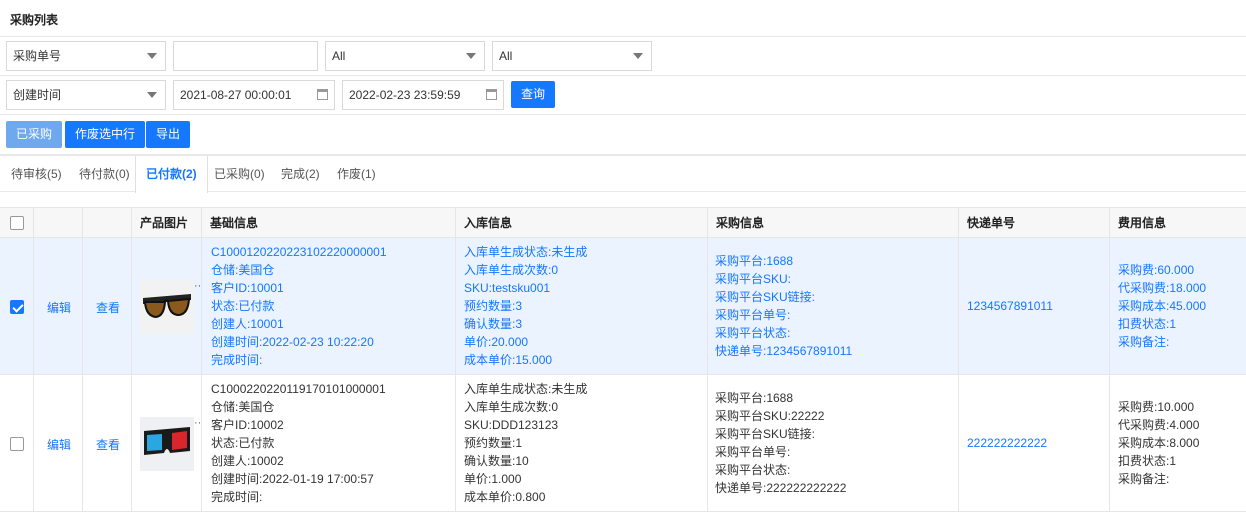  I want to click on header-basic: 基础信息, so click(328, 223).